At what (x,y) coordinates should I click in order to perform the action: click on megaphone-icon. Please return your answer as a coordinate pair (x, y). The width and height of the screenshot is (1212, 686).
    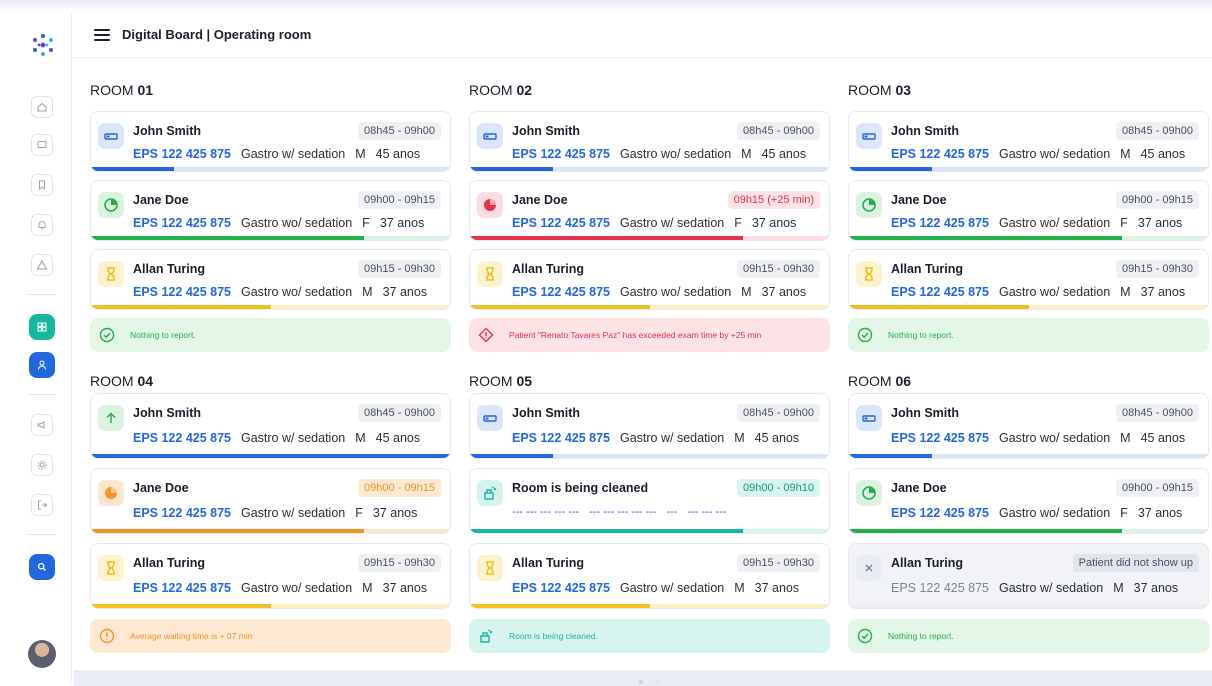
    Looking at the image, I should click on (42, 425).